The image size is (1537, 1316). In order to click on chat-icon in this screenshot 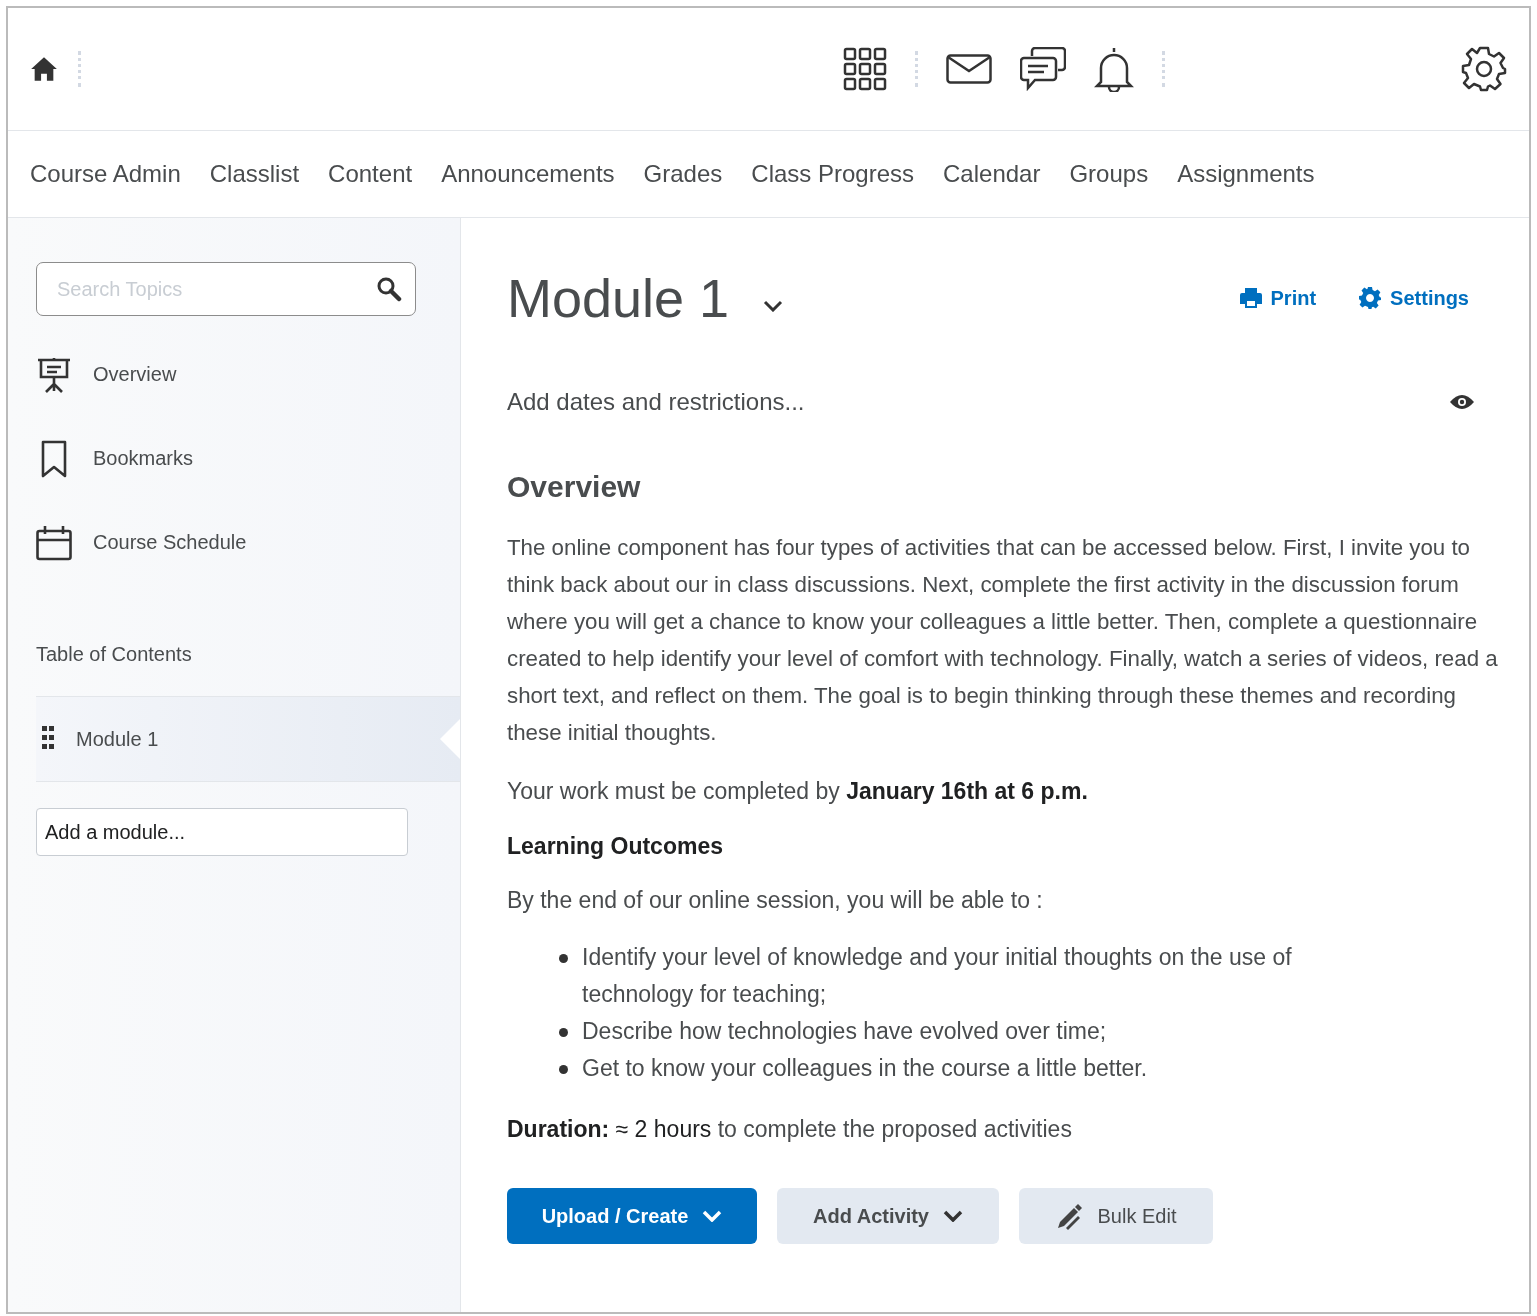, I will do `click(1043, 69)`.